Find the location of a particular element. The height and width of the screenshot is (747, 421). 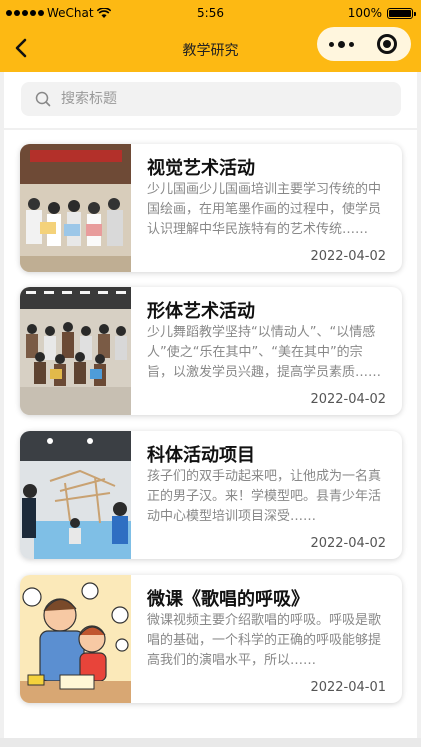

article-title: 微课《歌唱的呼吸》 is located at coordinates (228, 599).